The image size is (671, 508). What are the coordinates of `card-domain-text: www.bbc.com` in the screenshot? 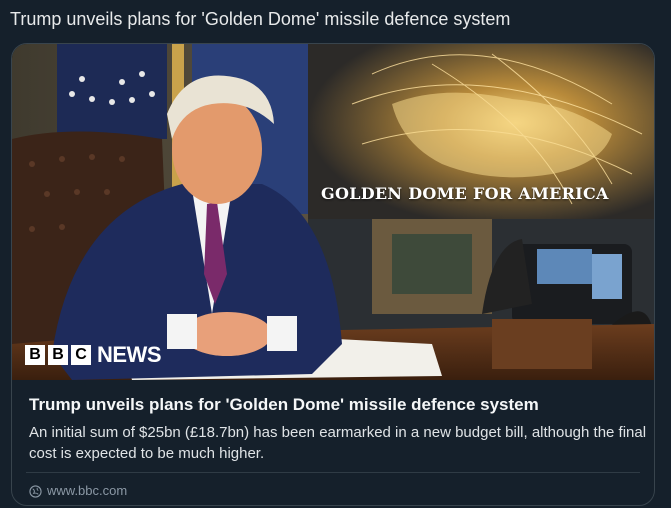 It's located at (87, 490).